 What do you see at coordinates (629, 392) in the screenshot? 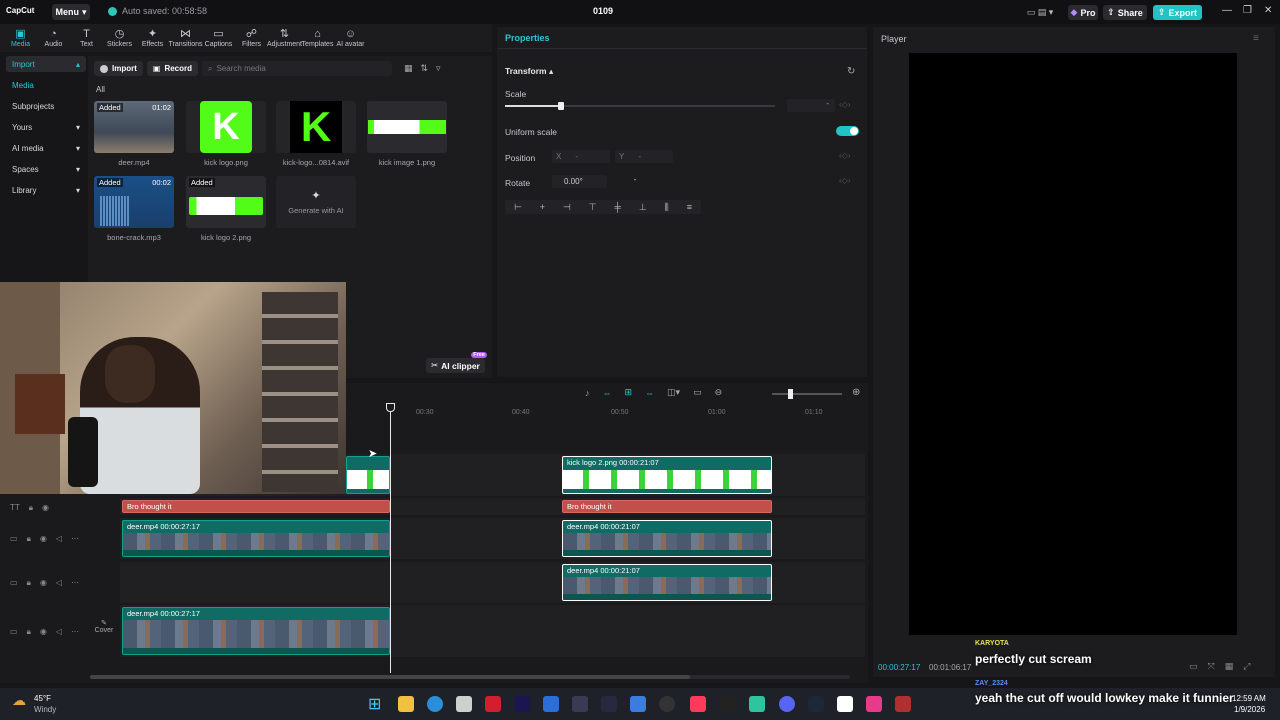
I see `magnet-icon: ⊞` at bounding box center [629, 392].